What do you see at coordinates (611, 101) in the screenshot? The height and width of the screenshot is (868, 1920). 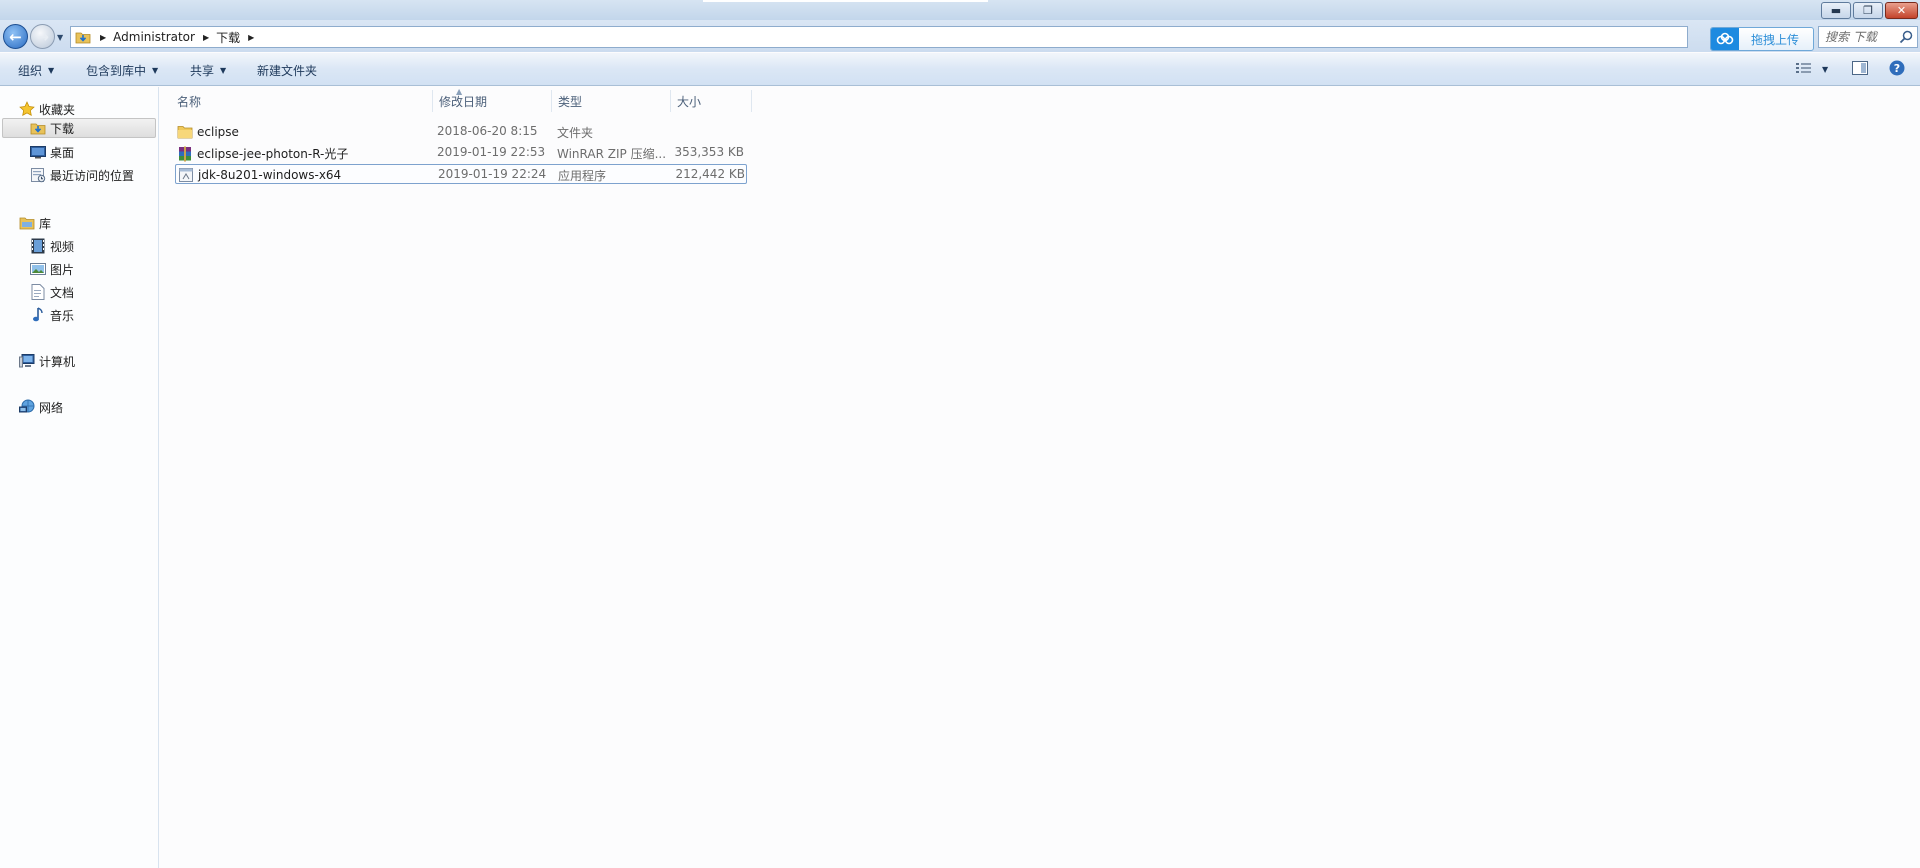 I see `column-header-type: 类型` at bounding box center [611, 101].